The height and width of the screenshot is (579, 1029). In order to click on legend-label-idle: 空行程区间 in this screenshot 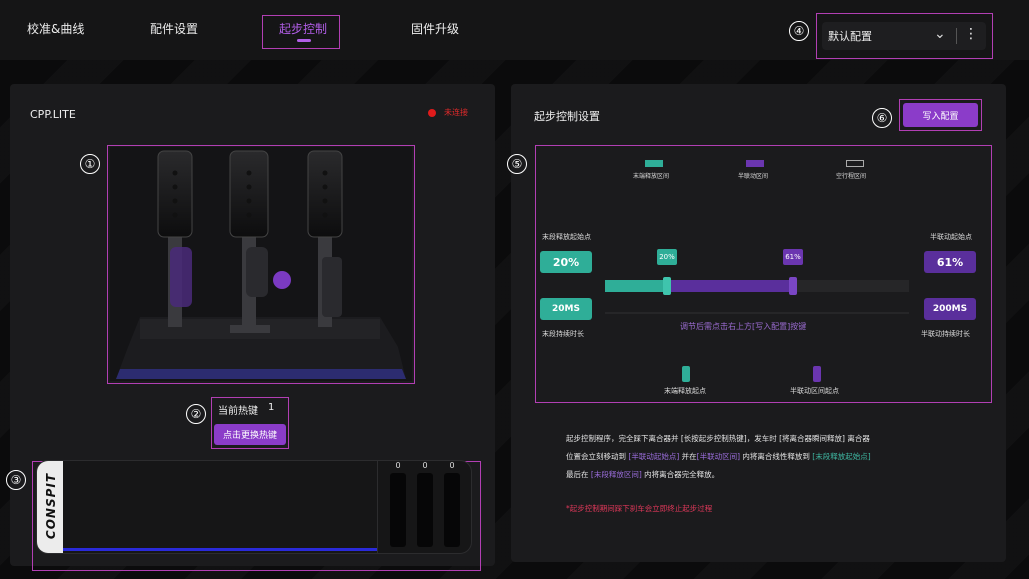, I will do `click(851, 176)`.